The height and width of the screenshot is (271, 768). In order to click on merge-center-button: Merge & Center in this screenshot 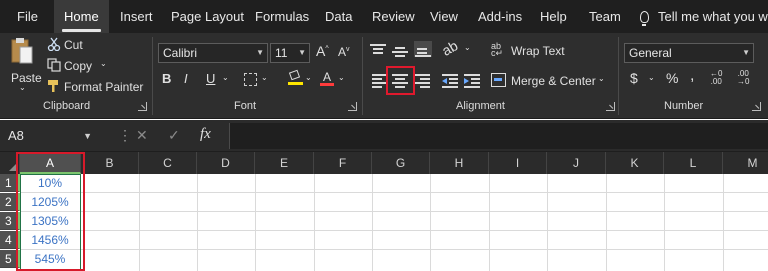, I will do `click(553, 81)`.